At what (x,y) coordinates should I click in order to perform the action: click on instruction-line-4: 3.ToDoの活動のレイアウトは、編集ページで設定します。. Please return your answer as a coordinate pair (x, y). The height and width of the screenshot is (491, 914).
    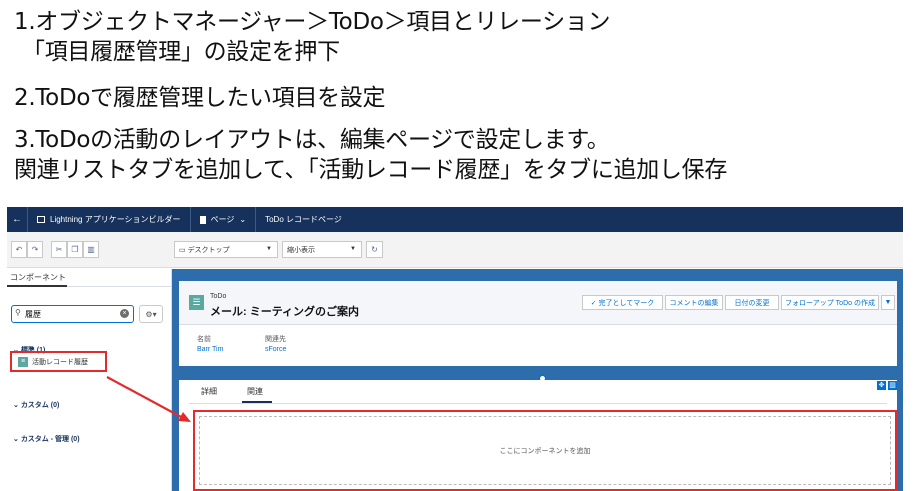
    Looking at the image, I should click on (312, 140).